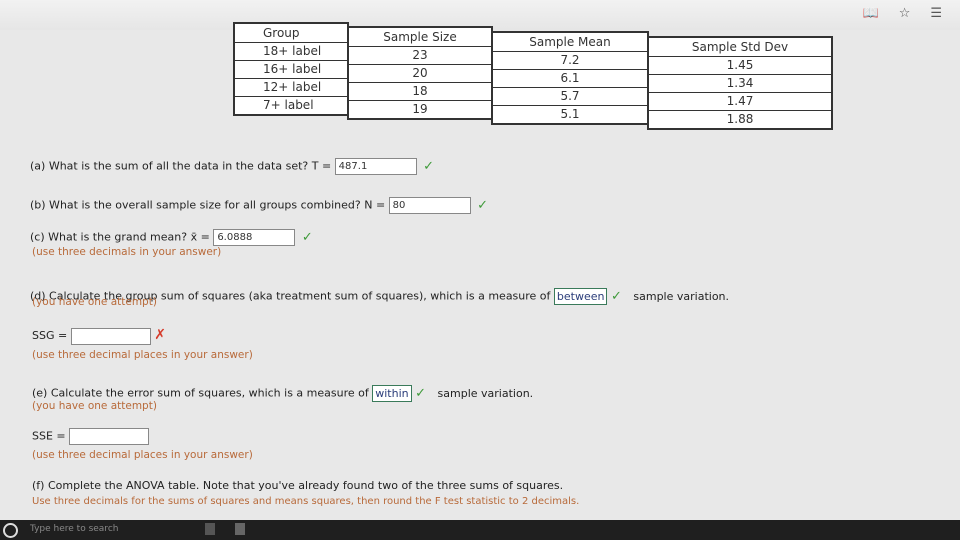  What do you see at coordinates (210, 529) in the screenshot?
I see `taskbar-file-icon` at bounding box center [210, 529].